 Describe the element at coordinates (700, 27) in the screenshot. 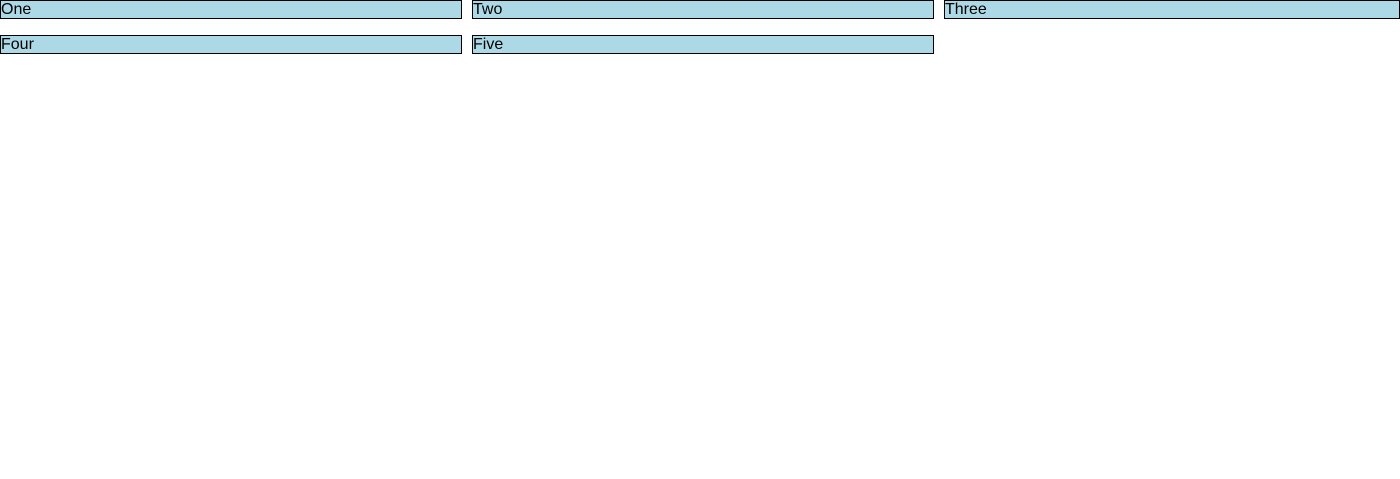

I see `grid-container: One Two Three Four Five` at that location.